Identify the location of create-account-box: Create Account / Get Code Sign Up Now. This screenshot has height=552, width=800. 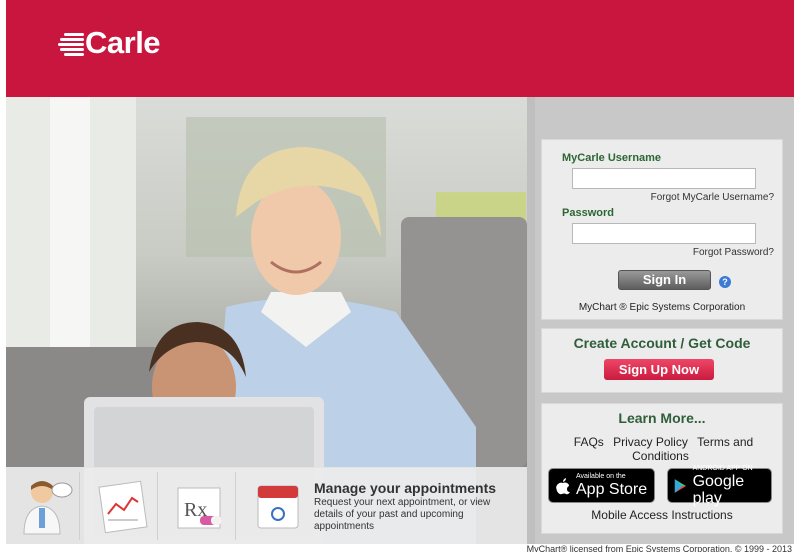
(662, 360).